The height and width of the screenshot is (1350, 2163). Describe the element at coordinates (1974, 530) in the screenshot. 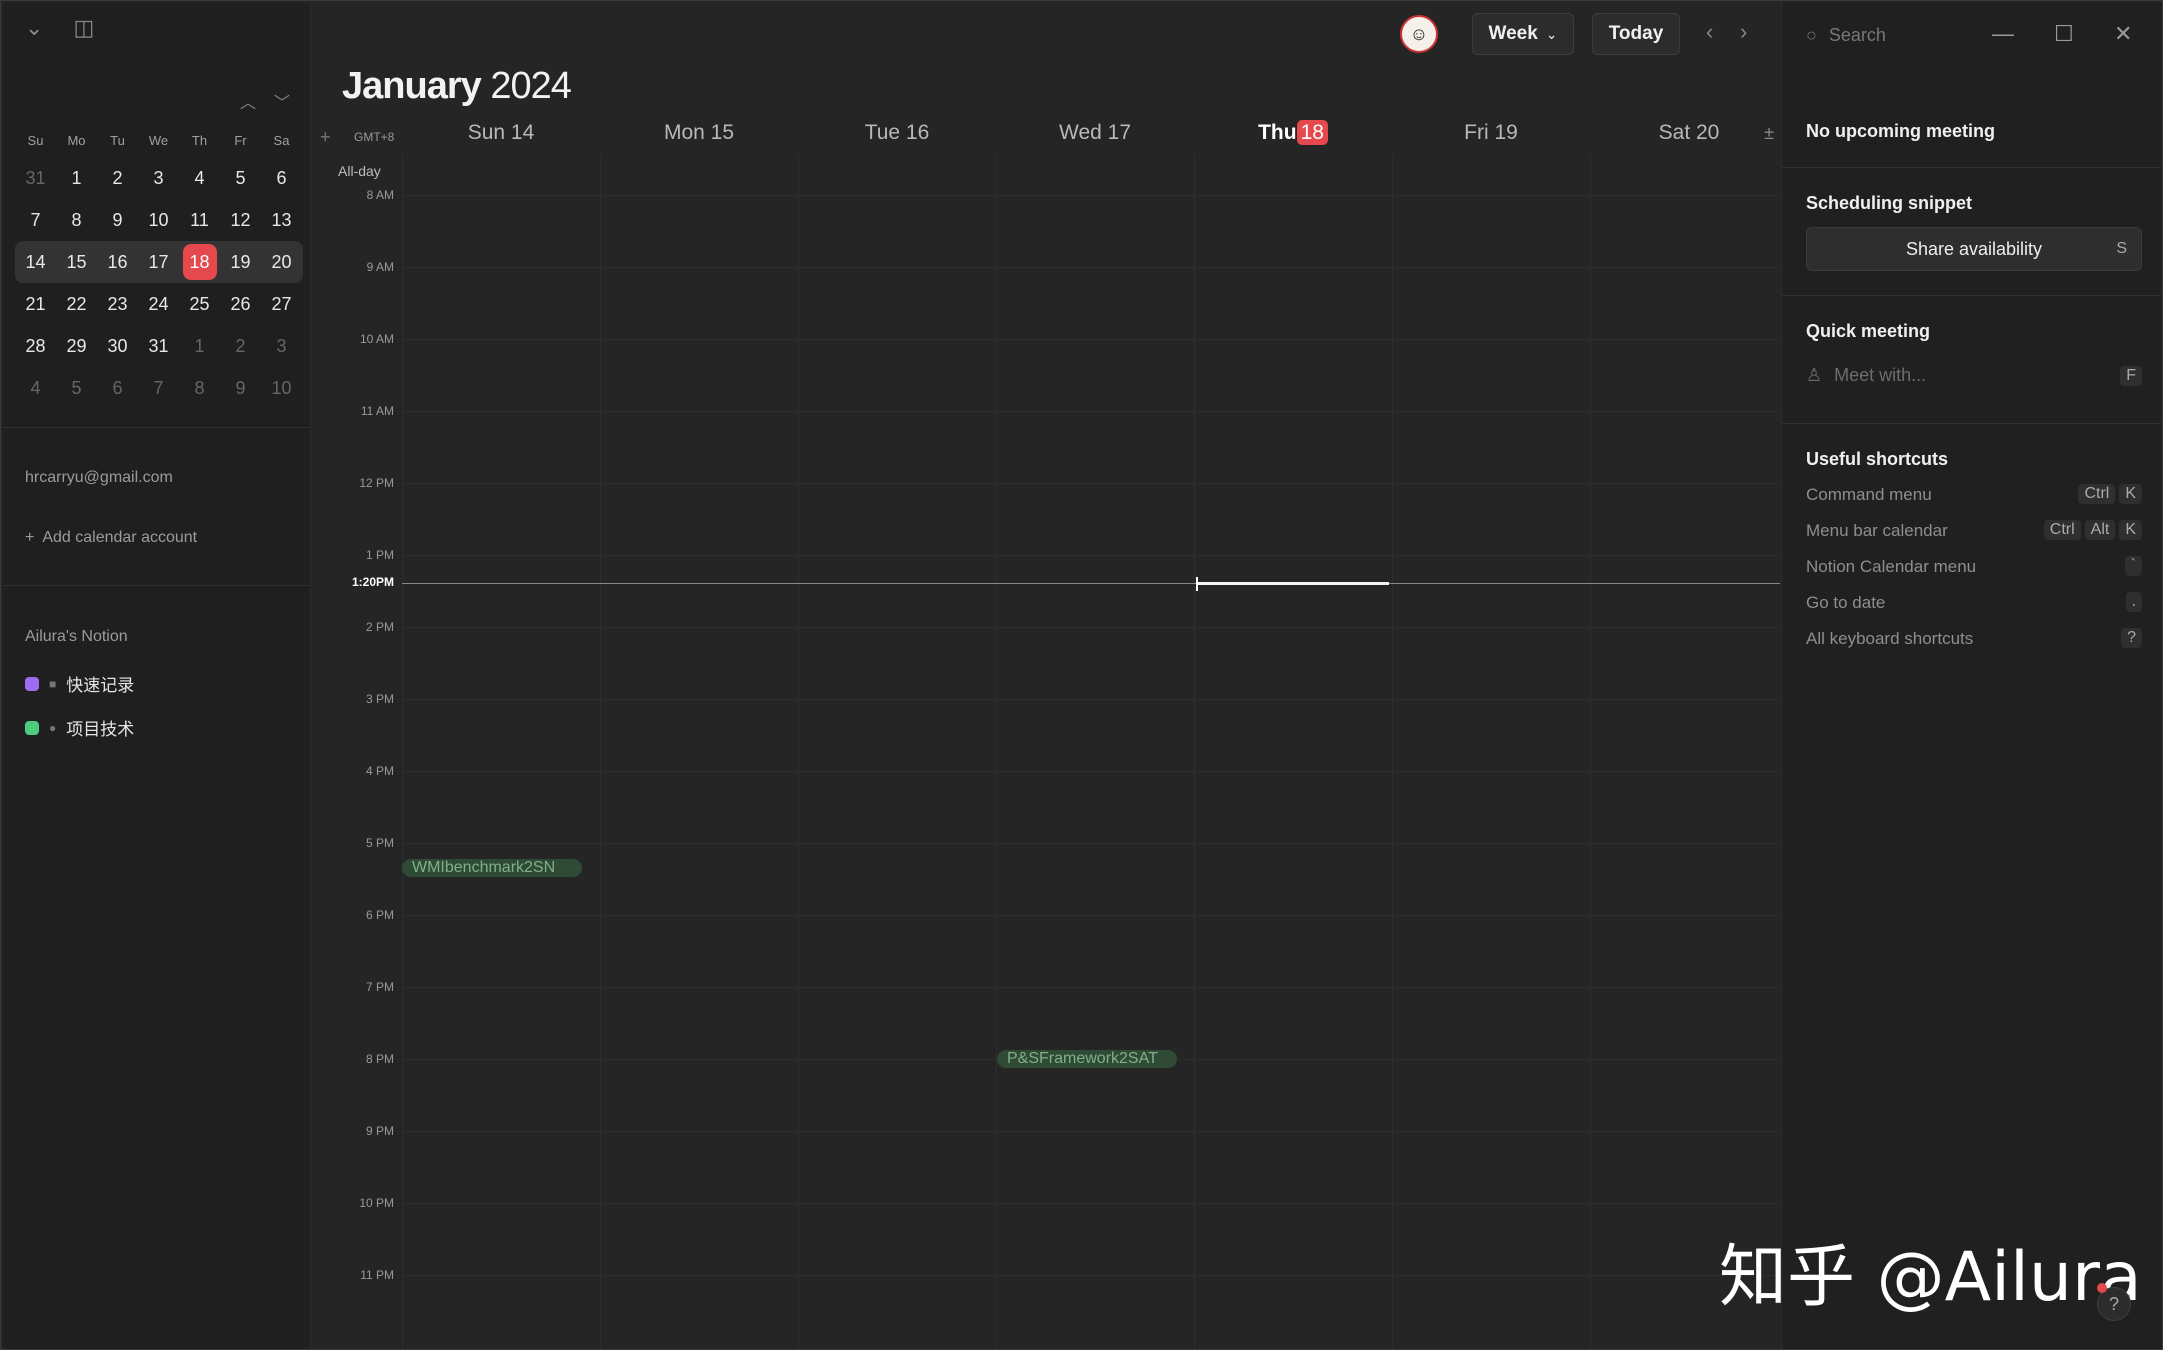

I see `shortcut-row: Menu bar calendar Ctrl Alt K` at that location.